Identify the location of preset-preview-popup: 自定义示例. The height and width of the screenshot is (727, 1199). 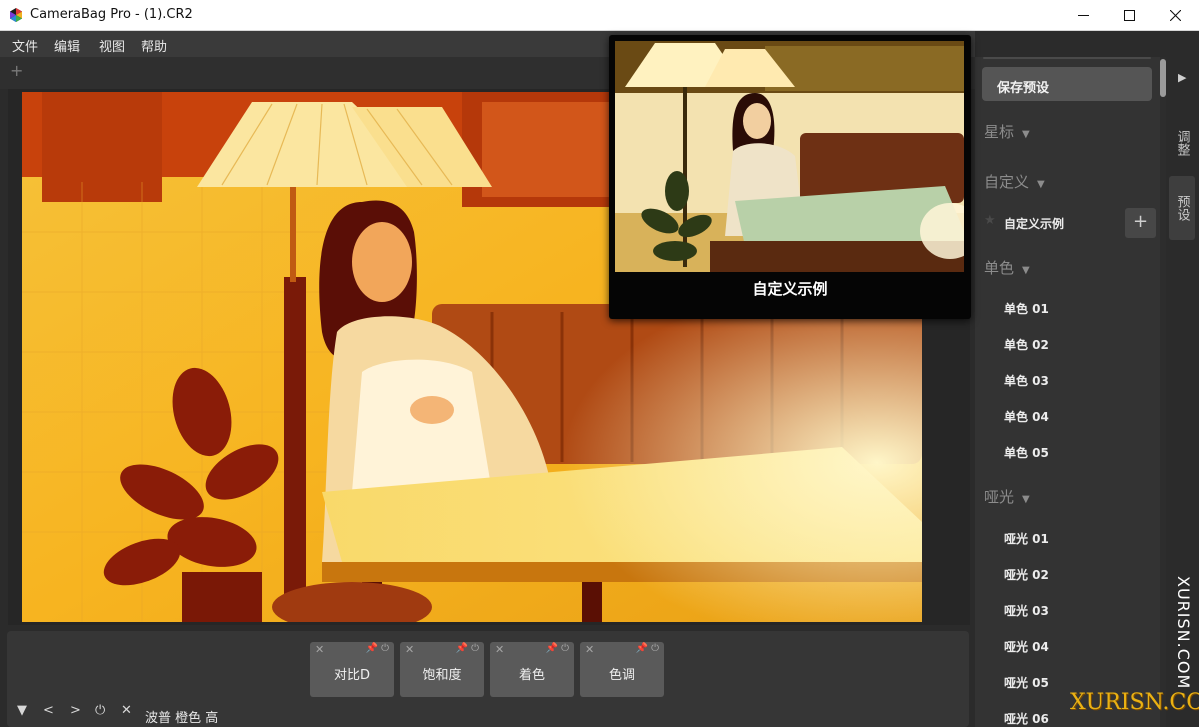
(790, 177).